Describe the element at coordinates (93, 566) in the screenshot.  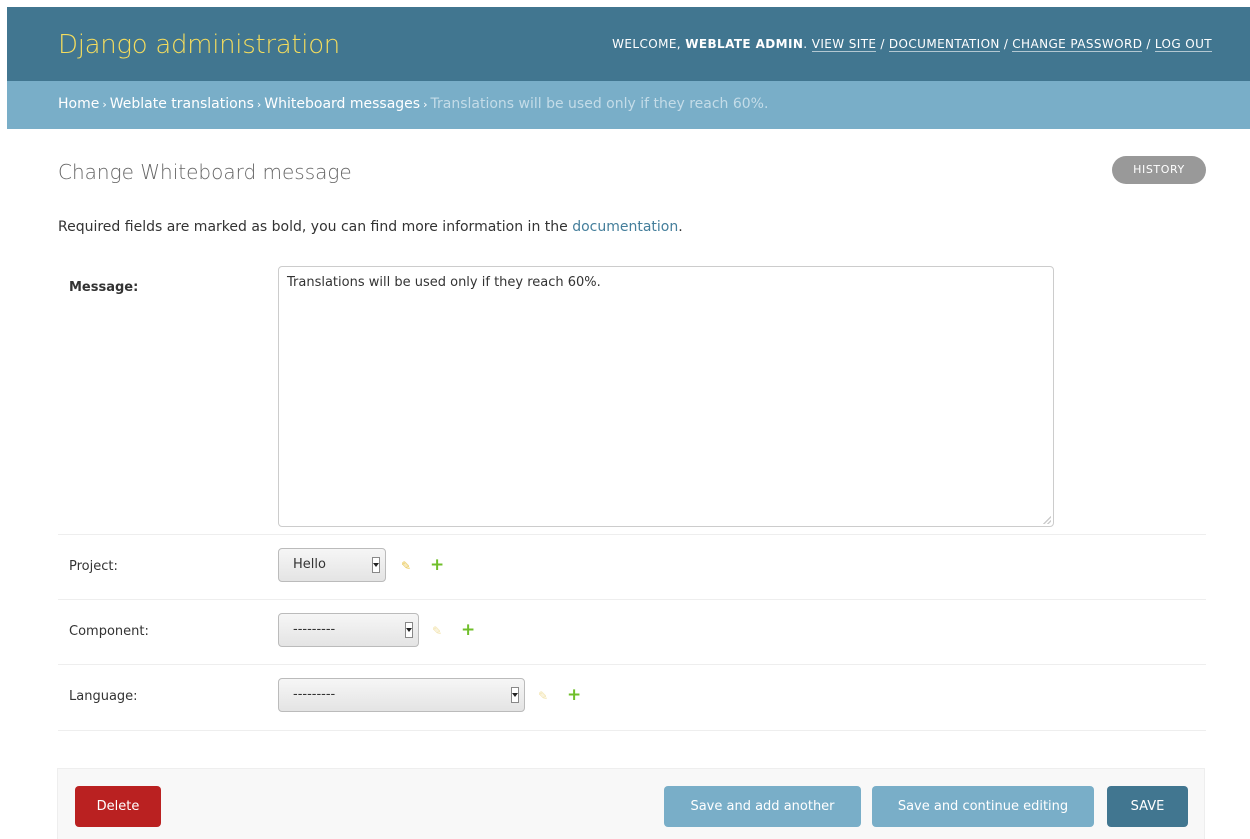
I see `project-label: Project:` at that location.